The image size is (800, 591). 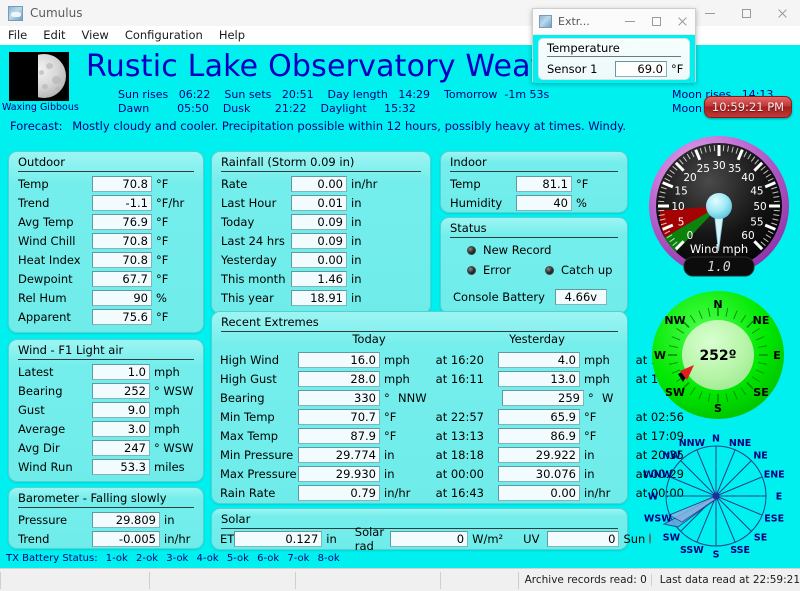 I want to click on extra-sensors-window: Extr... Temperature Sensor 1 69.0 °F, so click(x=614, y=45).